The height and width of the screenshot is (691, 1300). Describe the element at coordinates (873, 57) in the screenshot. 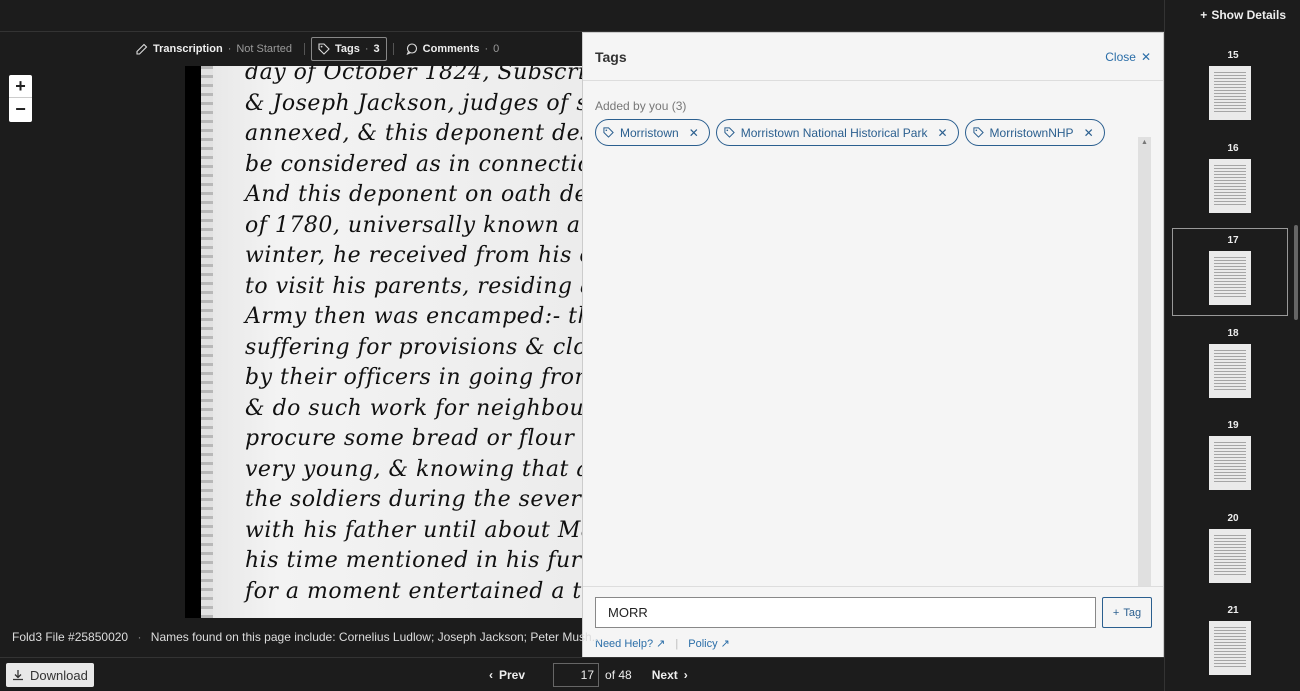

I see `tags-panel-header: Tags Close ✕` at that location.